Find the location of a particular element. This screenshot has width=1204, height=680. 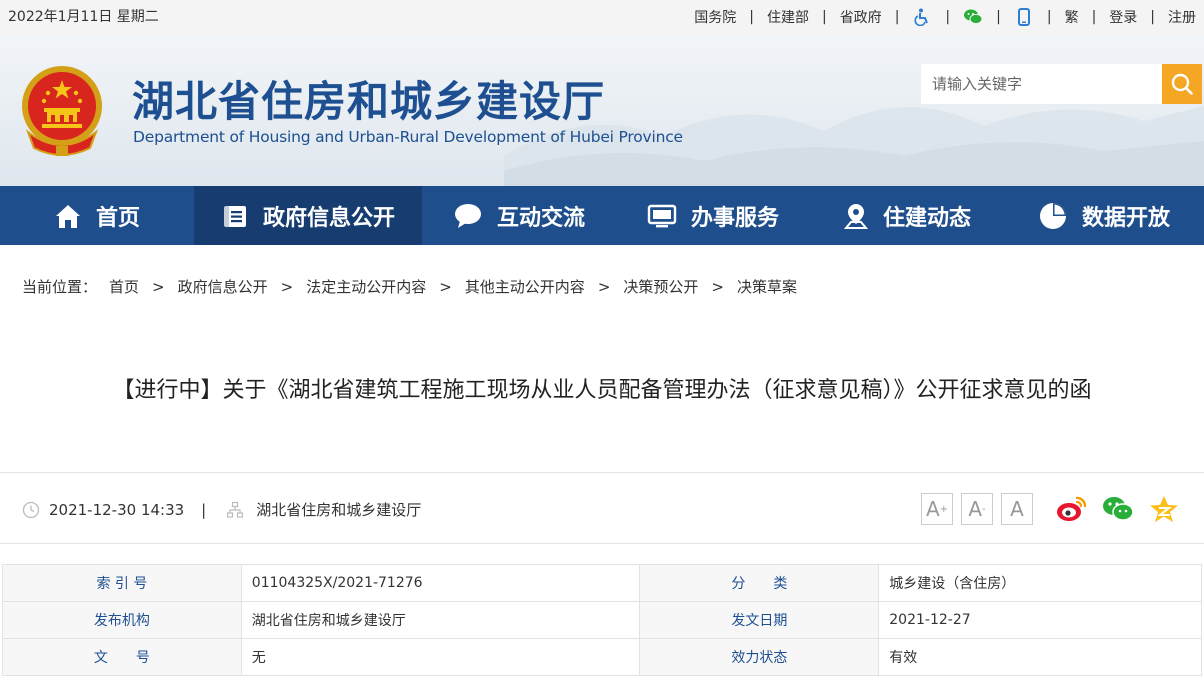

wechat-share-button is located at coordinates (1118, 509).